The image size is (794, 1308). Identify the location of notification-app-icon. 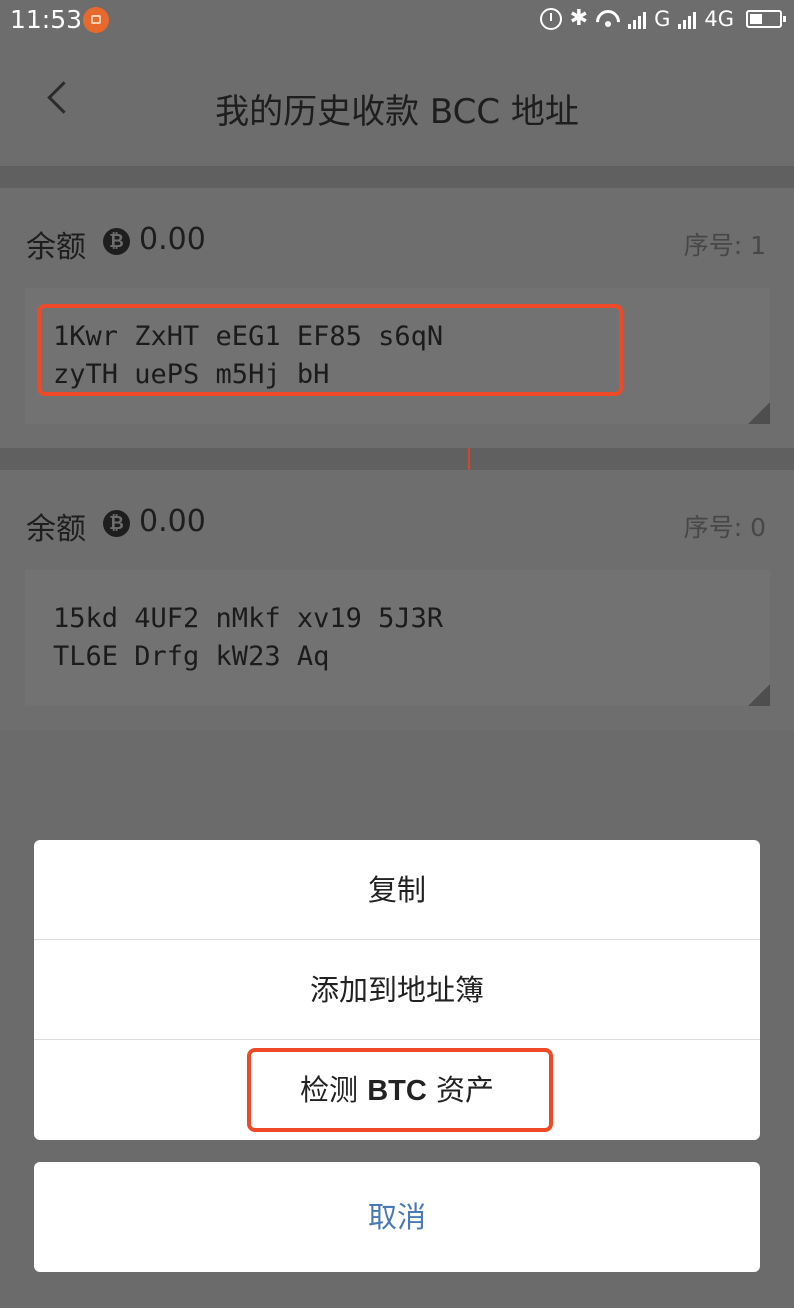
(96, 20).